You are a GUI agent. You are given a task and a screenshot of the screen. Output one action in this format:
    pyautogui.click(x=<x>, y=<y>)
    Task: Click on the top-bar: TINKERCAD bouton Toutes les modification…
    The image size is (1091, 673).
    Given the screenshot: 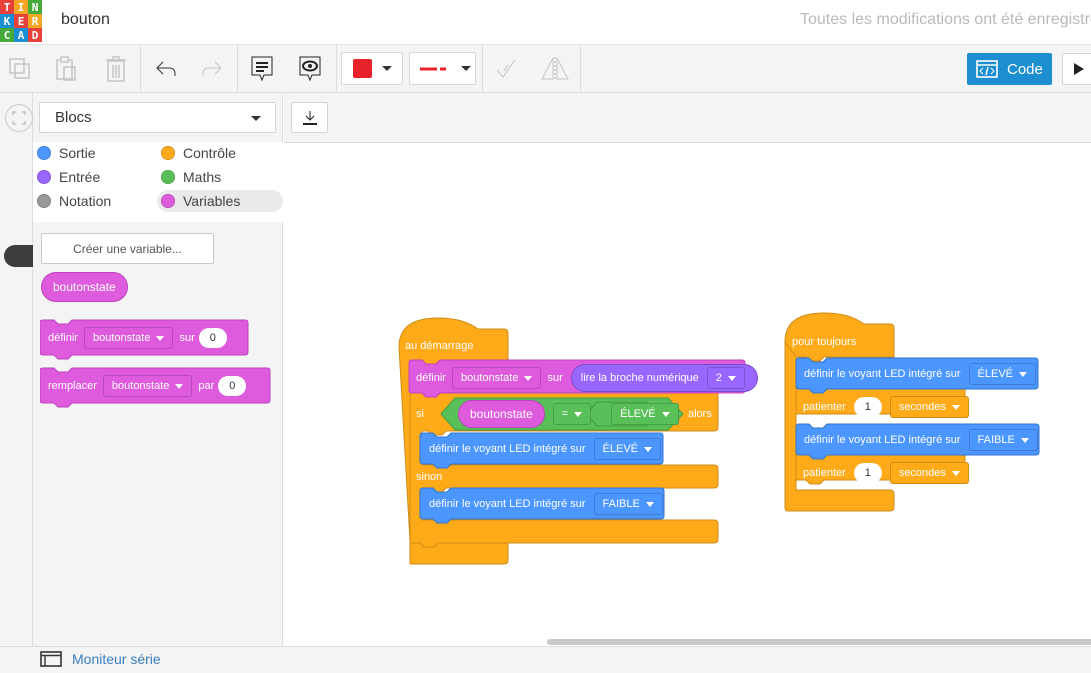 What is the action you would take?
    pyautogui.click(x=545, y=22)
    